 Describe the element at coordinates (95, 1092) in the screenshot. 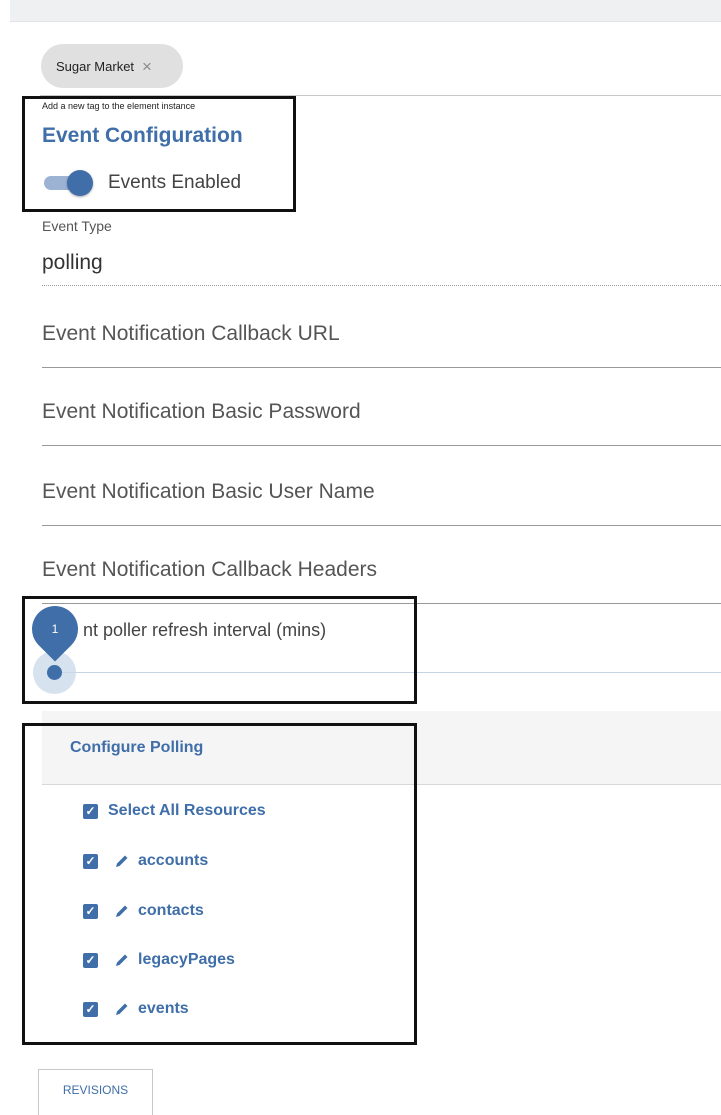

I see `revisions-tab: REVISIONS` at that location.